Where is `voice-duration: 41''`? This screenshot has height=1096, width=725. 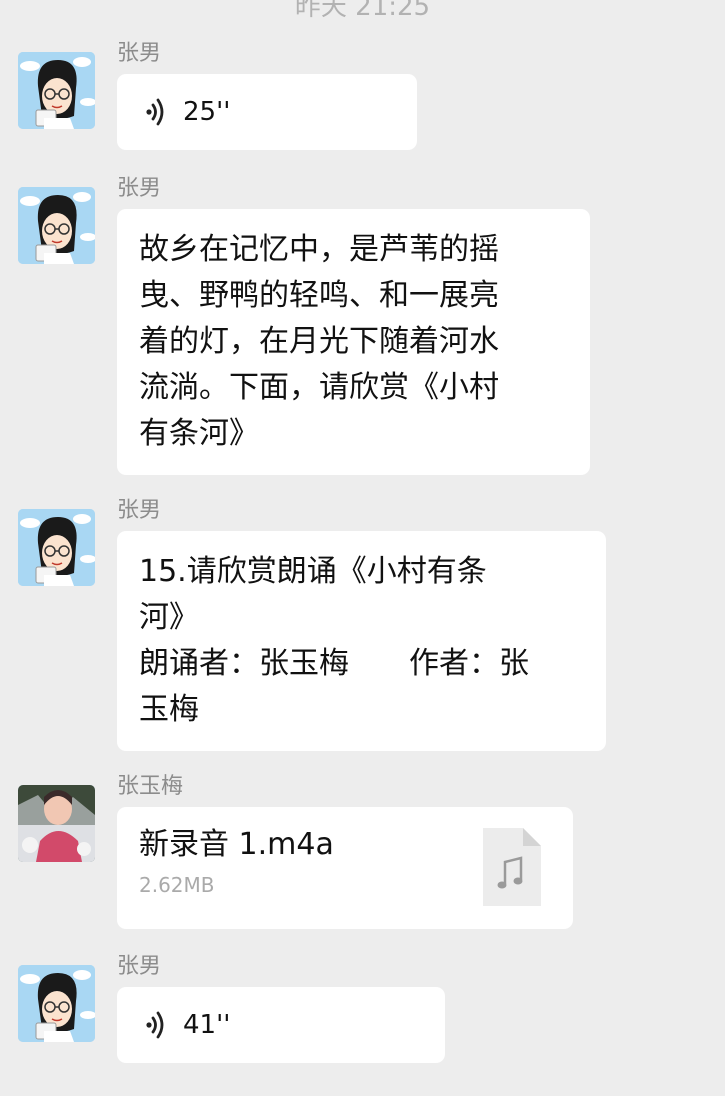
voice-duration: 41'' is located at coordinates (207, 1025).